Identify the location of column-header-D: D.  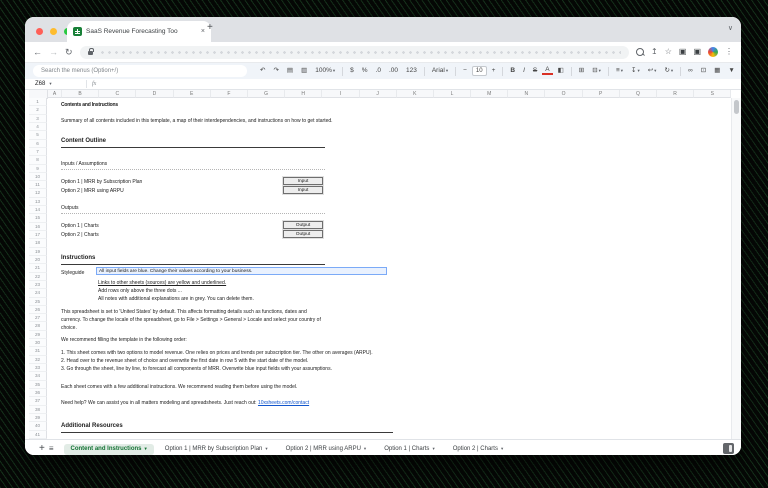
(155, 94).